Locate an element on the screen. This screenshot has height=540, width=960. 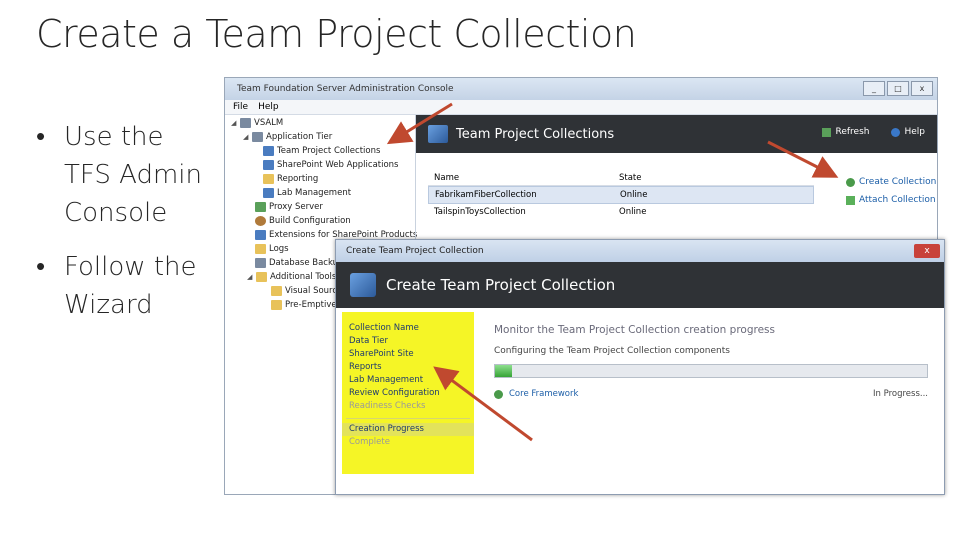
collection-icon is located at coordinates (268, 151).